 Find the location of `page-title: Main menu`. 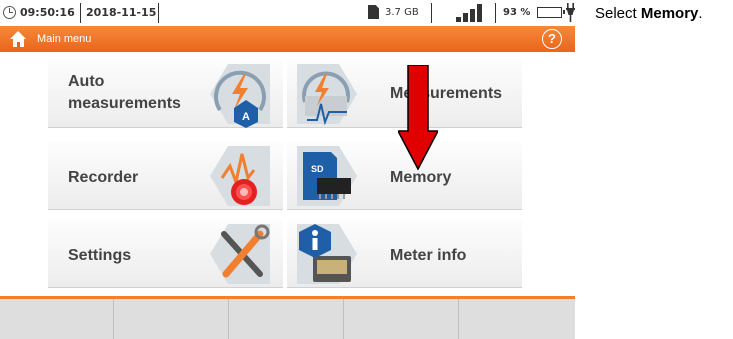

page-title: Main menu is located at coordinates (64, 39).